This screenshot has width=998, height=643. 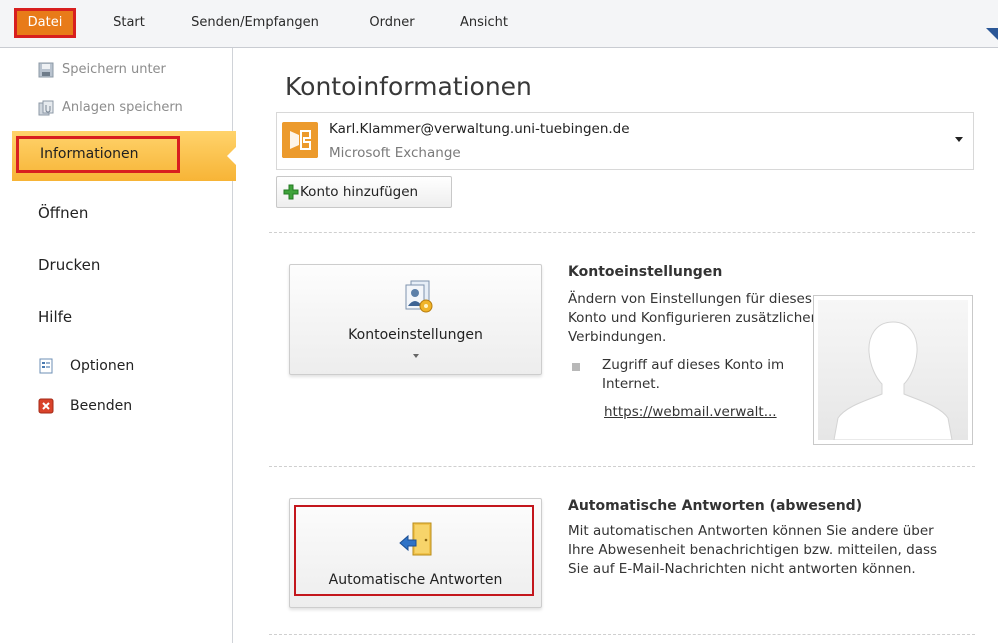 I want to click on nav-exit-label: Beenden, so click(x=101, y=406).